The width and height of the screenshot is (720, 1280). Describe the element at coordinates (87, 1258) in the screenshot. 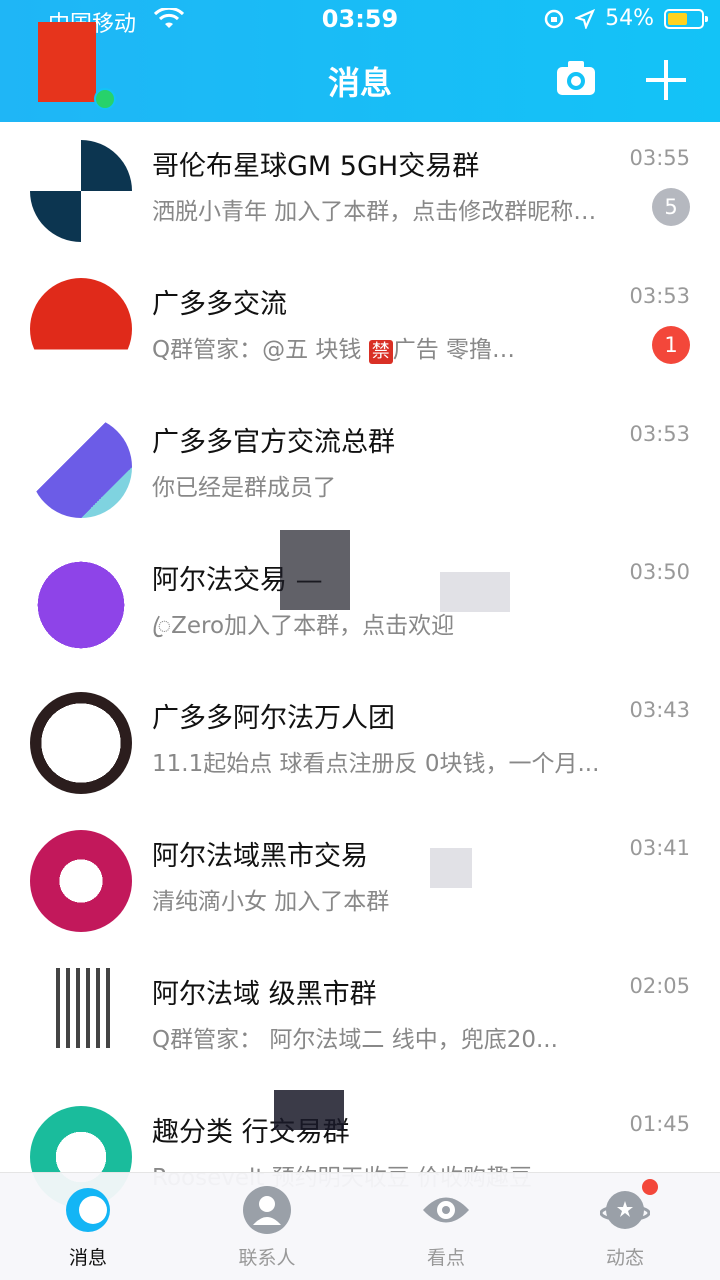

I see `tab-label: 消息` at that location.